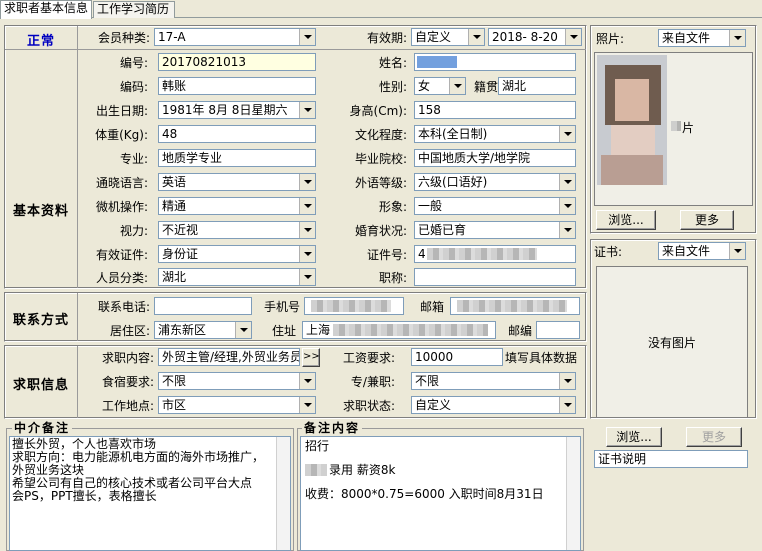 The width and height of the screenshot is (762, 551). I want to click on cert-type-select: 身份证, so click(237, 254).